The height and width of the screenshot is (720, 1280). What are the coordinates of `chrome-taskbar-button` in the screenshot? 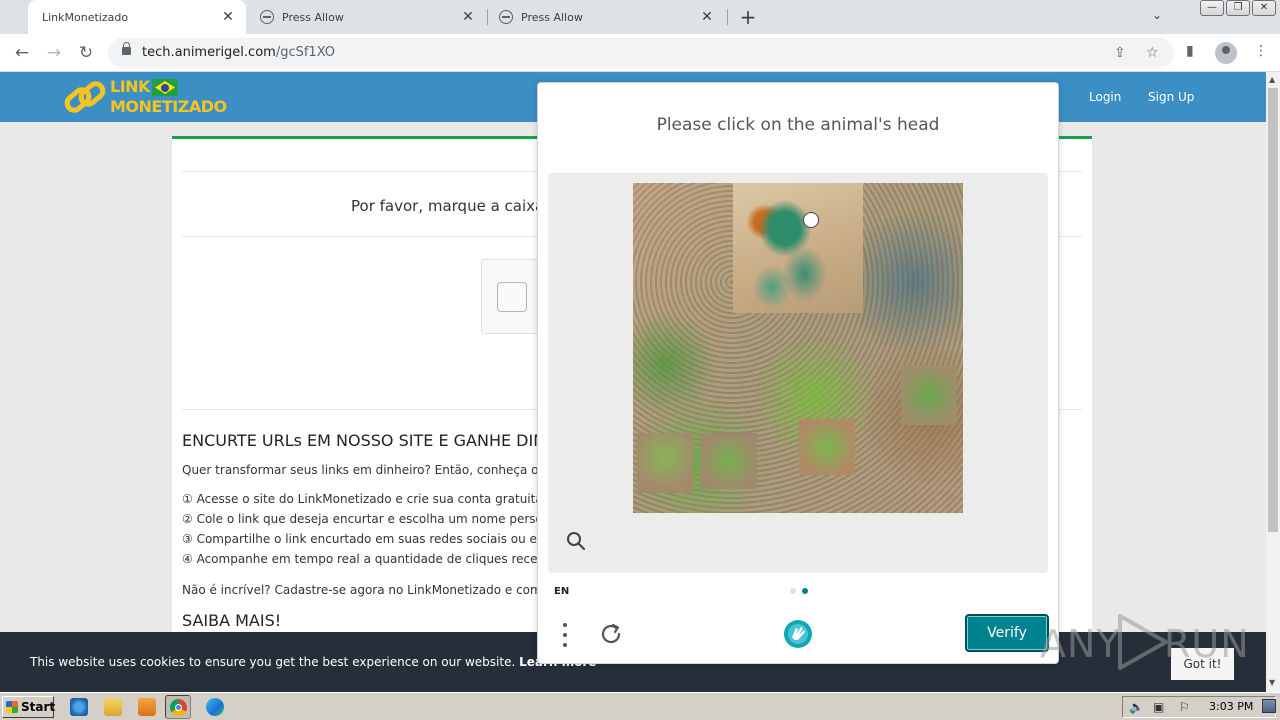 It's located at (178, 707).